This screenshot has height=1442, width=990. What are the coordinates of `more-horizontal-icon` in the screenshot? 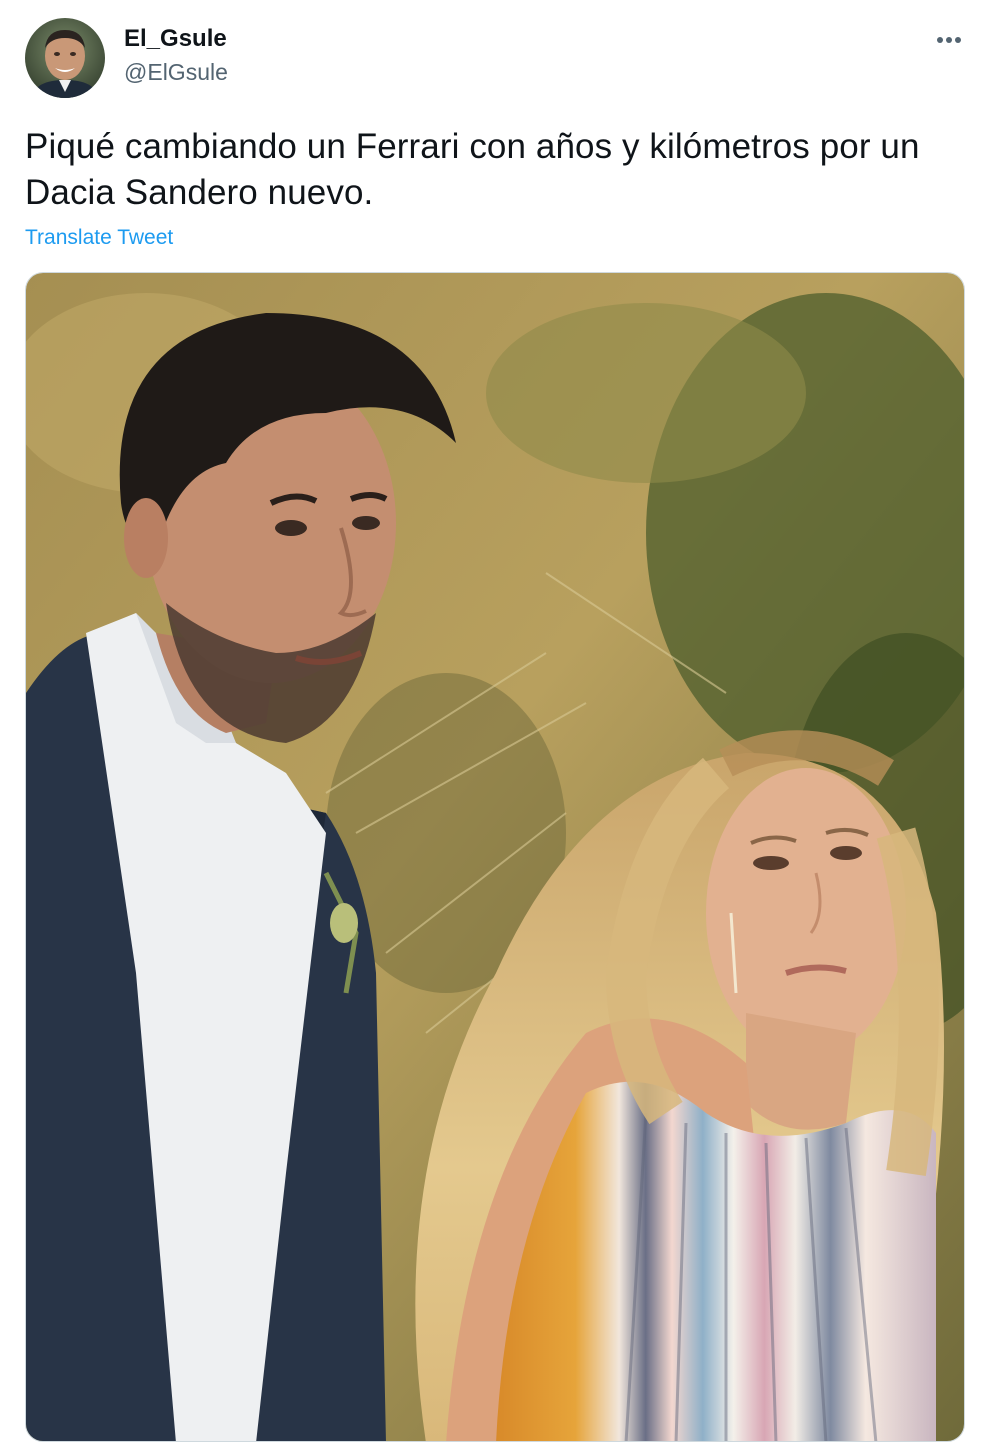 It's located at (949, 40).